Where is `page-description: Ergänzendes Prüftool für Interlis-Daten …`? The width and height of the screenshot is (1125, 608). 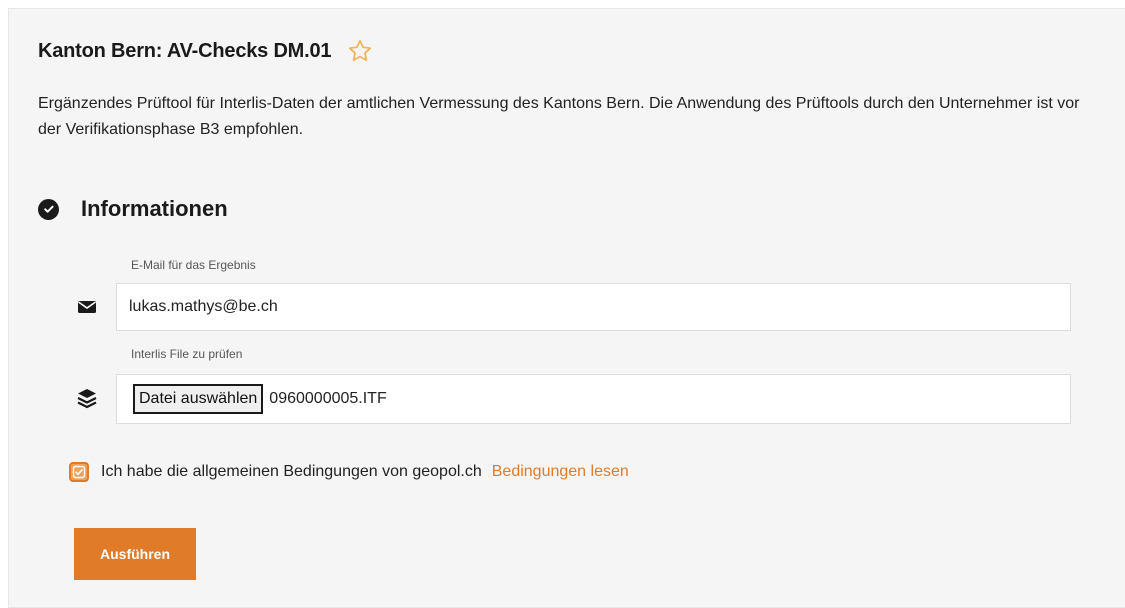
page-description: Ergänzendes Prüftool für Interlis-Daten … is located at coordinates (559, 116).